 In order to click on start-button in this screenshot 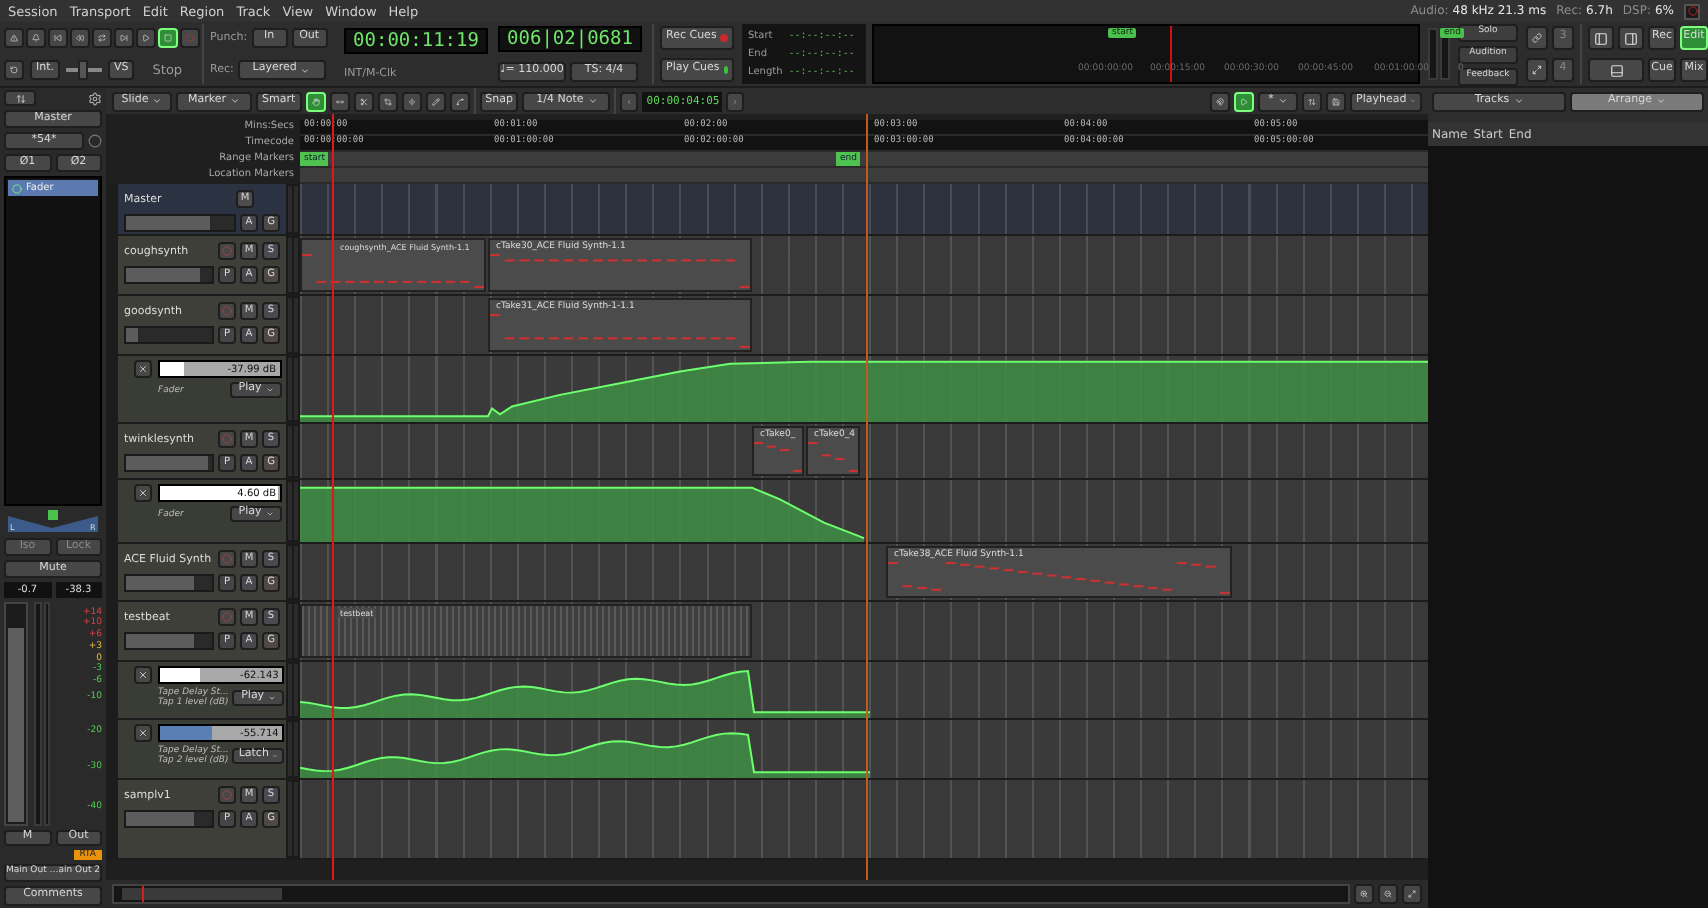, I will do `click(58, 38)`.